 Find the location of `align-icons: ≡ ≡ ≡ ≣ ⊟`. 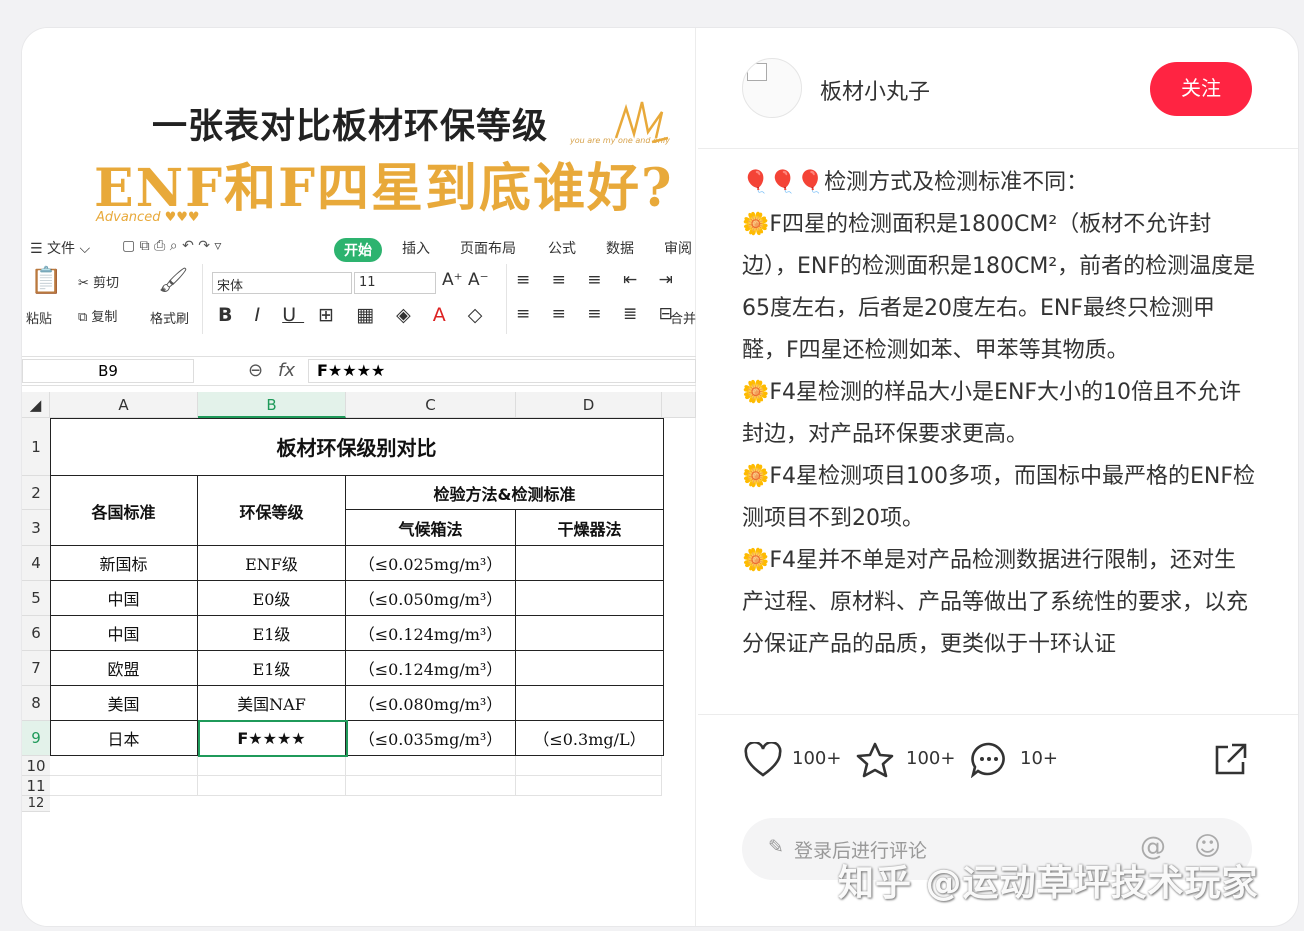

align-icons: ≡ ≡ ≡ ≣ ⊟ is located at coordinates (598, 314).